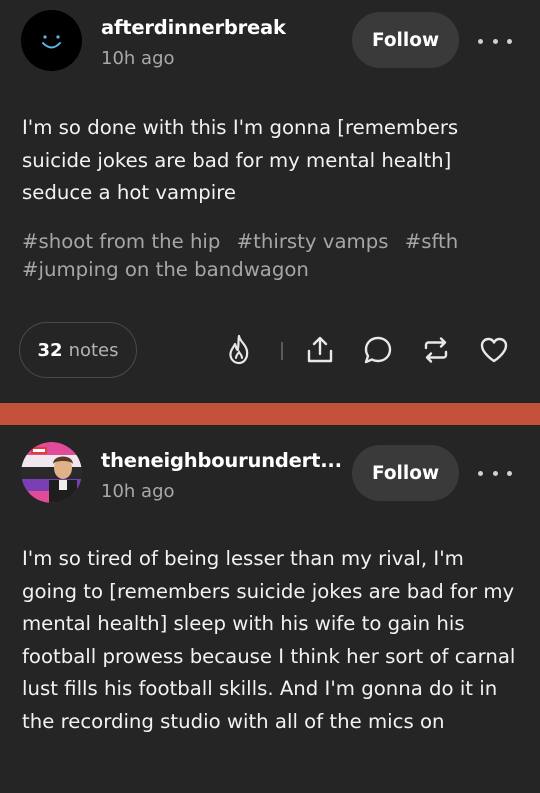  What do you see at coordinates (432, 241) in the screenshot?
I see `tag: #sfth` at bounding box center [432, 241].